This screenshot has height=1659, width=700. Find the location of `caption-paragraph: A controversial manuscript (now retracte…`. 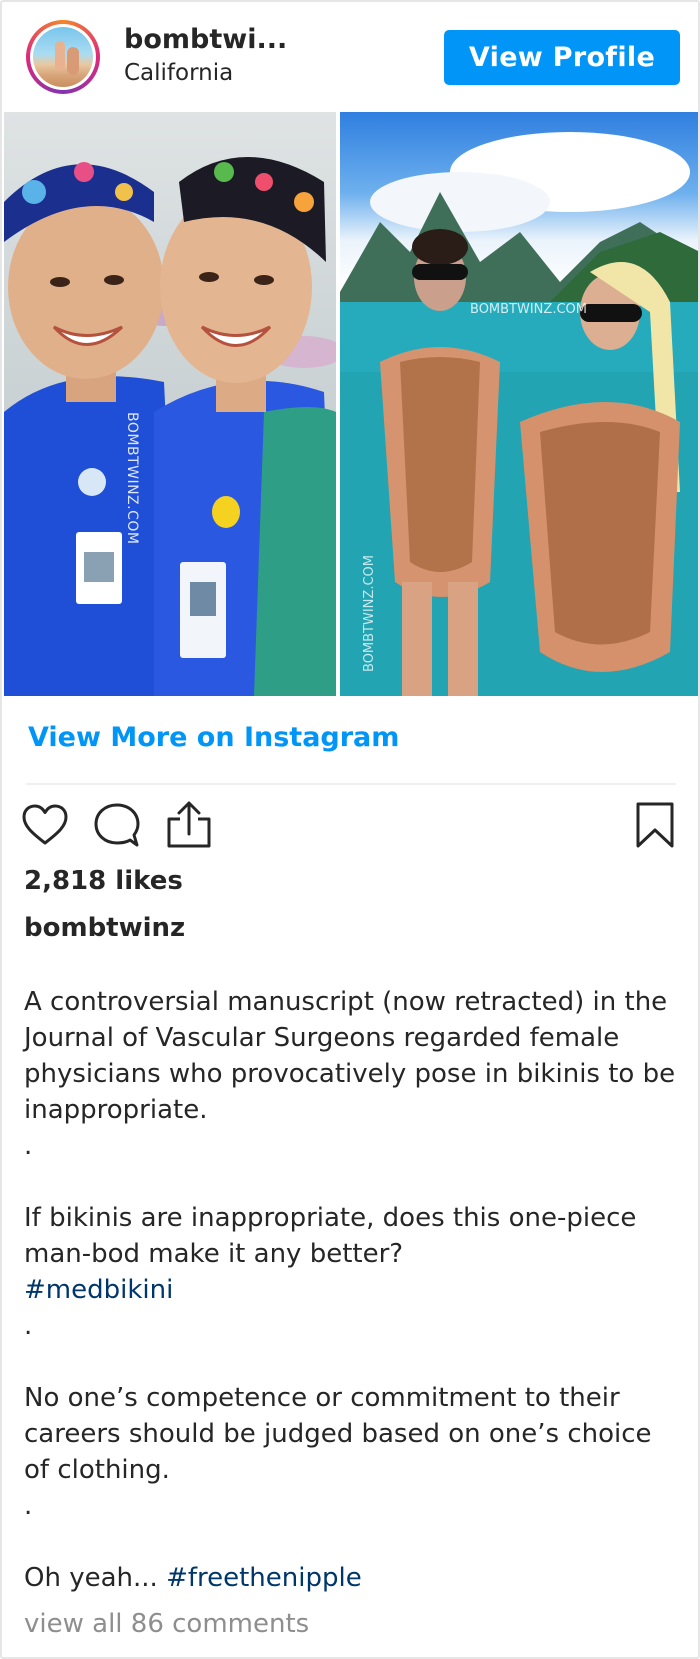

caption-paragraph: A controversial manuscript (now retracte… is located at coordinates (350, 1056).